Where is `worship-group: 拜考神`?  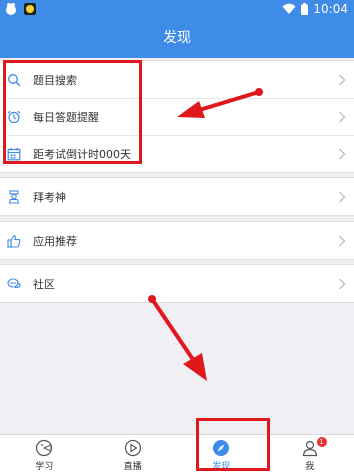 worship-group: 拜考神 is located at coordinates (177, 196).